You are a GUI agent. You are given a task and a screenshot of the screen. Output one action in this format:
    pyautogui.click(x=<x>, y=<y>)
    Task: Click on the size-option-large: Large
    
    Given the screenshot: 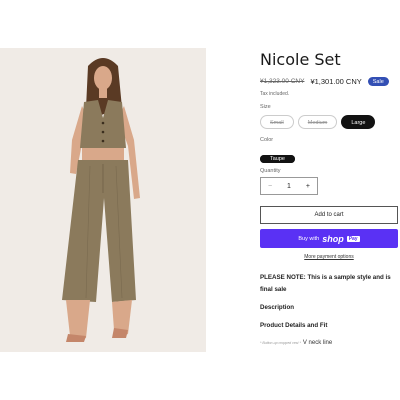 What is the action you would take?
    pyautogui.click(x=358, y=122)
    